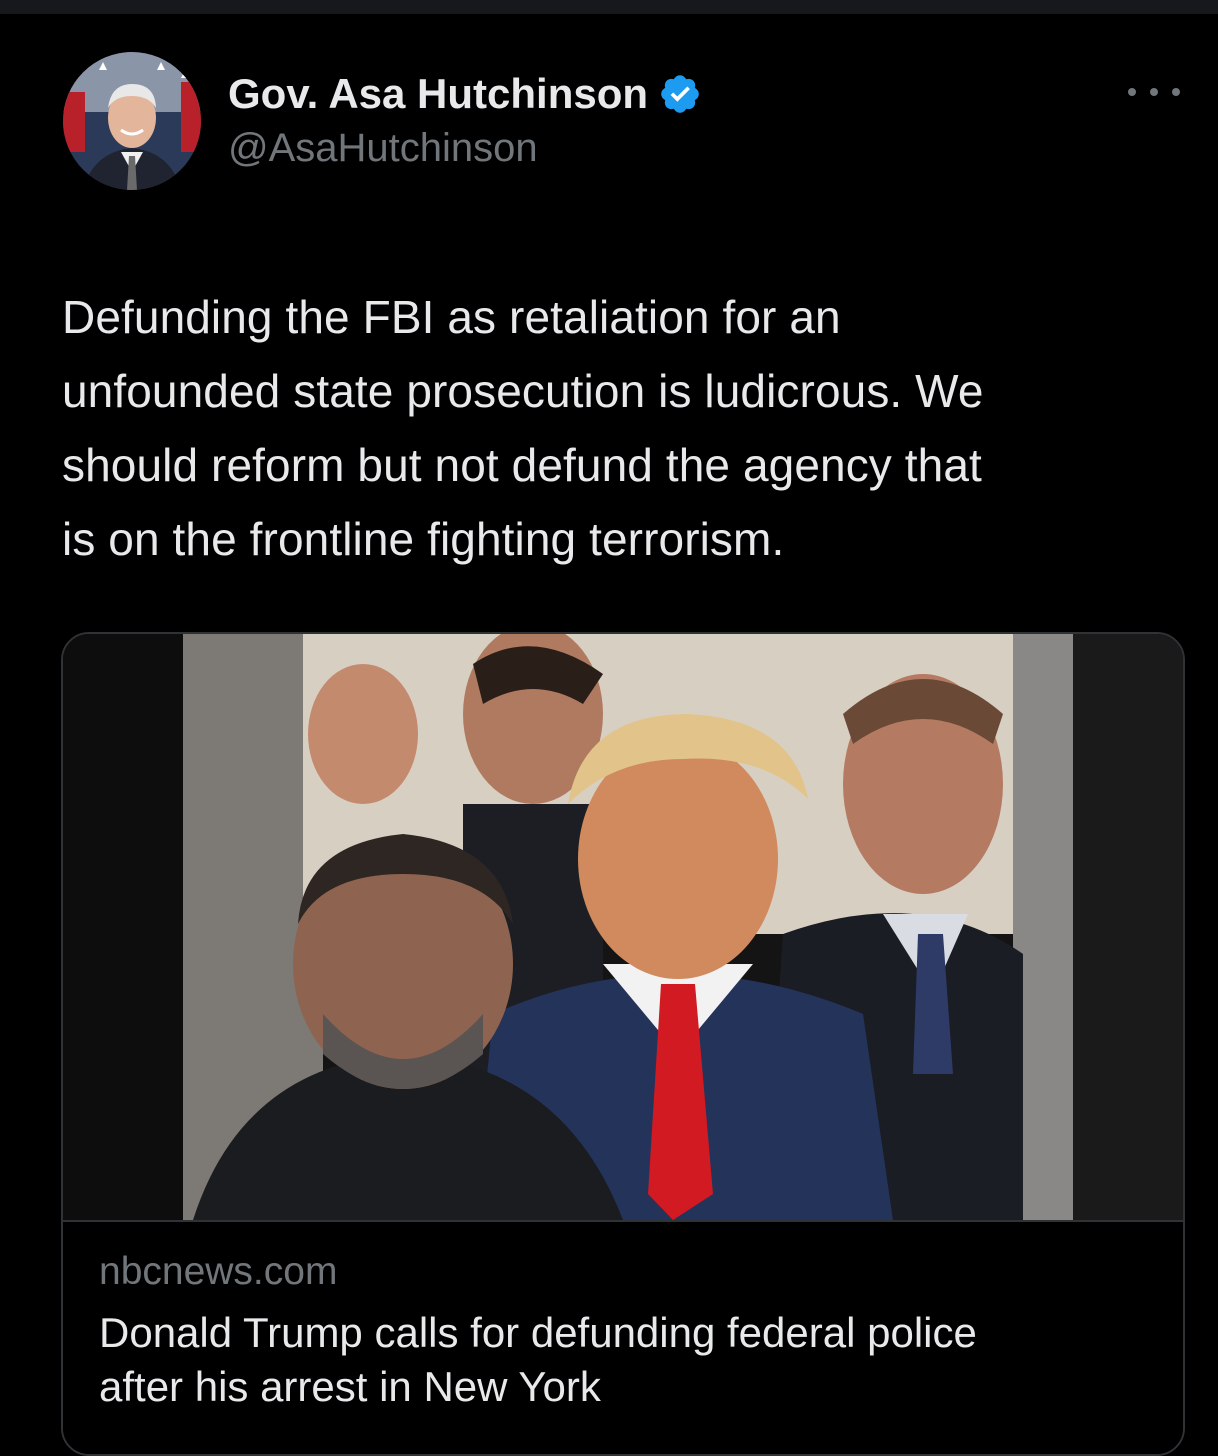 Image resolution: width=1218 pixels, height=1456 pixels. What do you see at coordinates (609, 7) in the screenshot?
I see `top-bar` at bounding box center [609, 7].